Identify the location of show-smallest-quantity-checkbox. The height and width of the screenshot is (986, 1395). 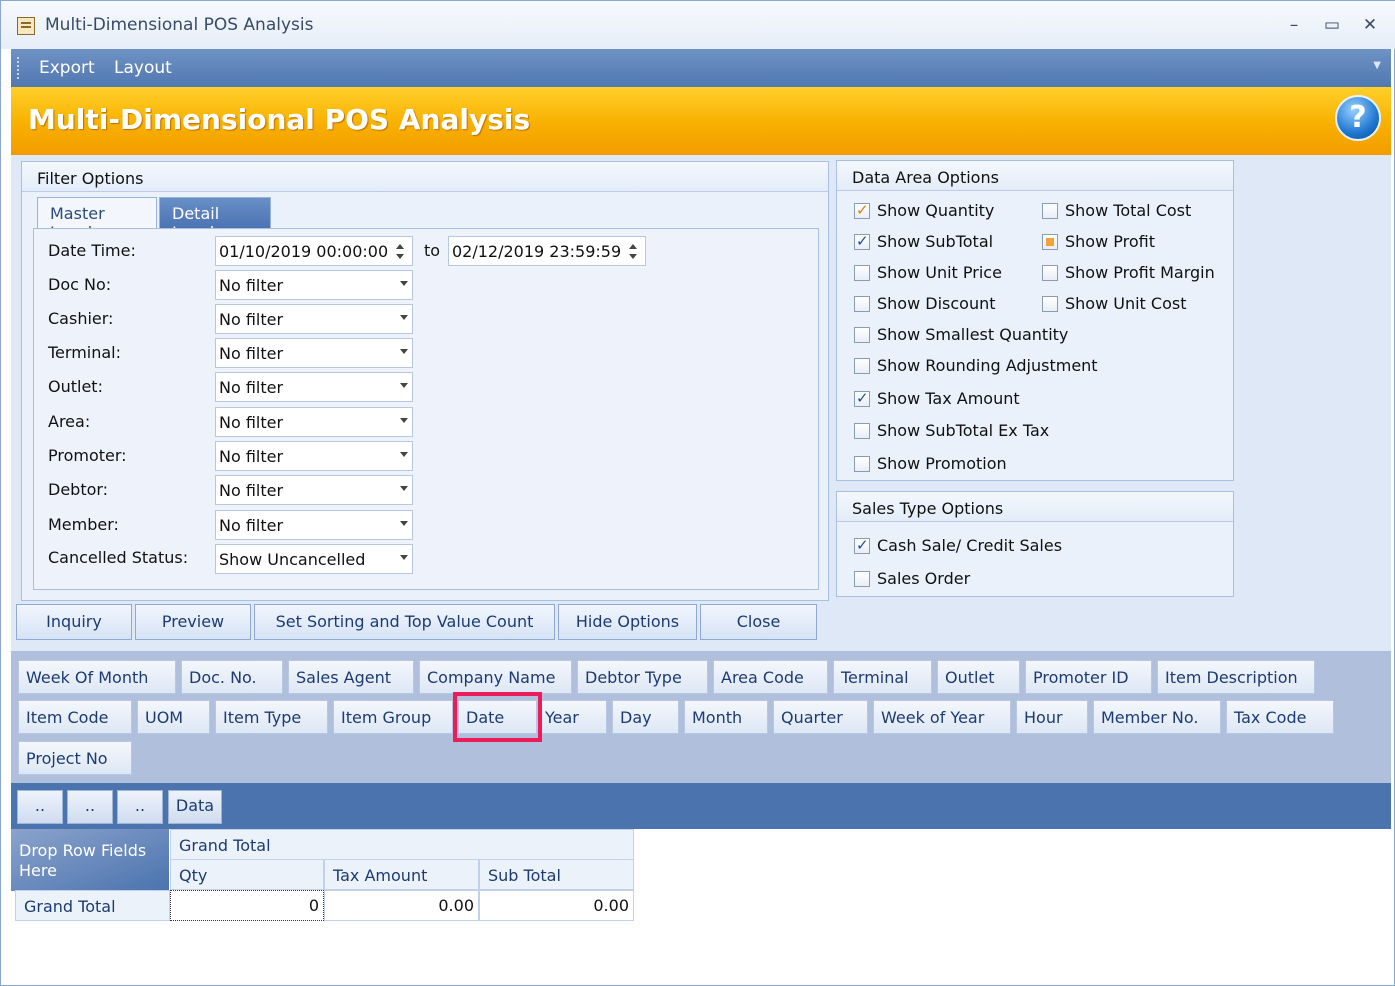
(862, 335).